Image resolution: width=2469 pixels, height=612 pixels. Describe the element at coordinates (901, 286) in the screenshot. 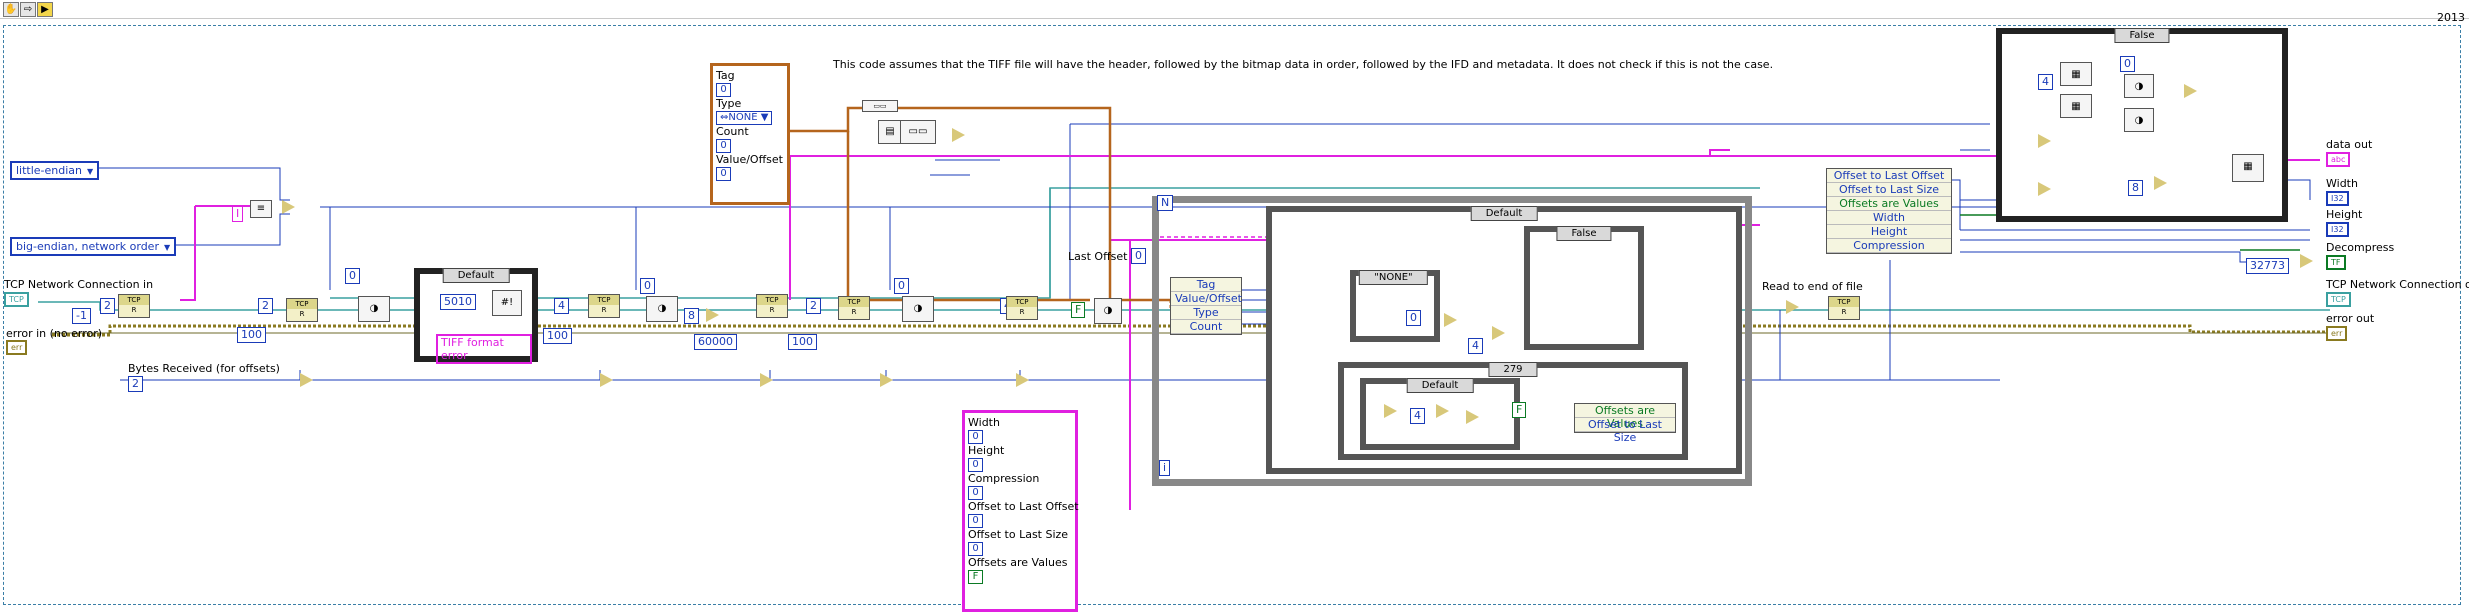

I see `zero-constant-c: 0` at that location.